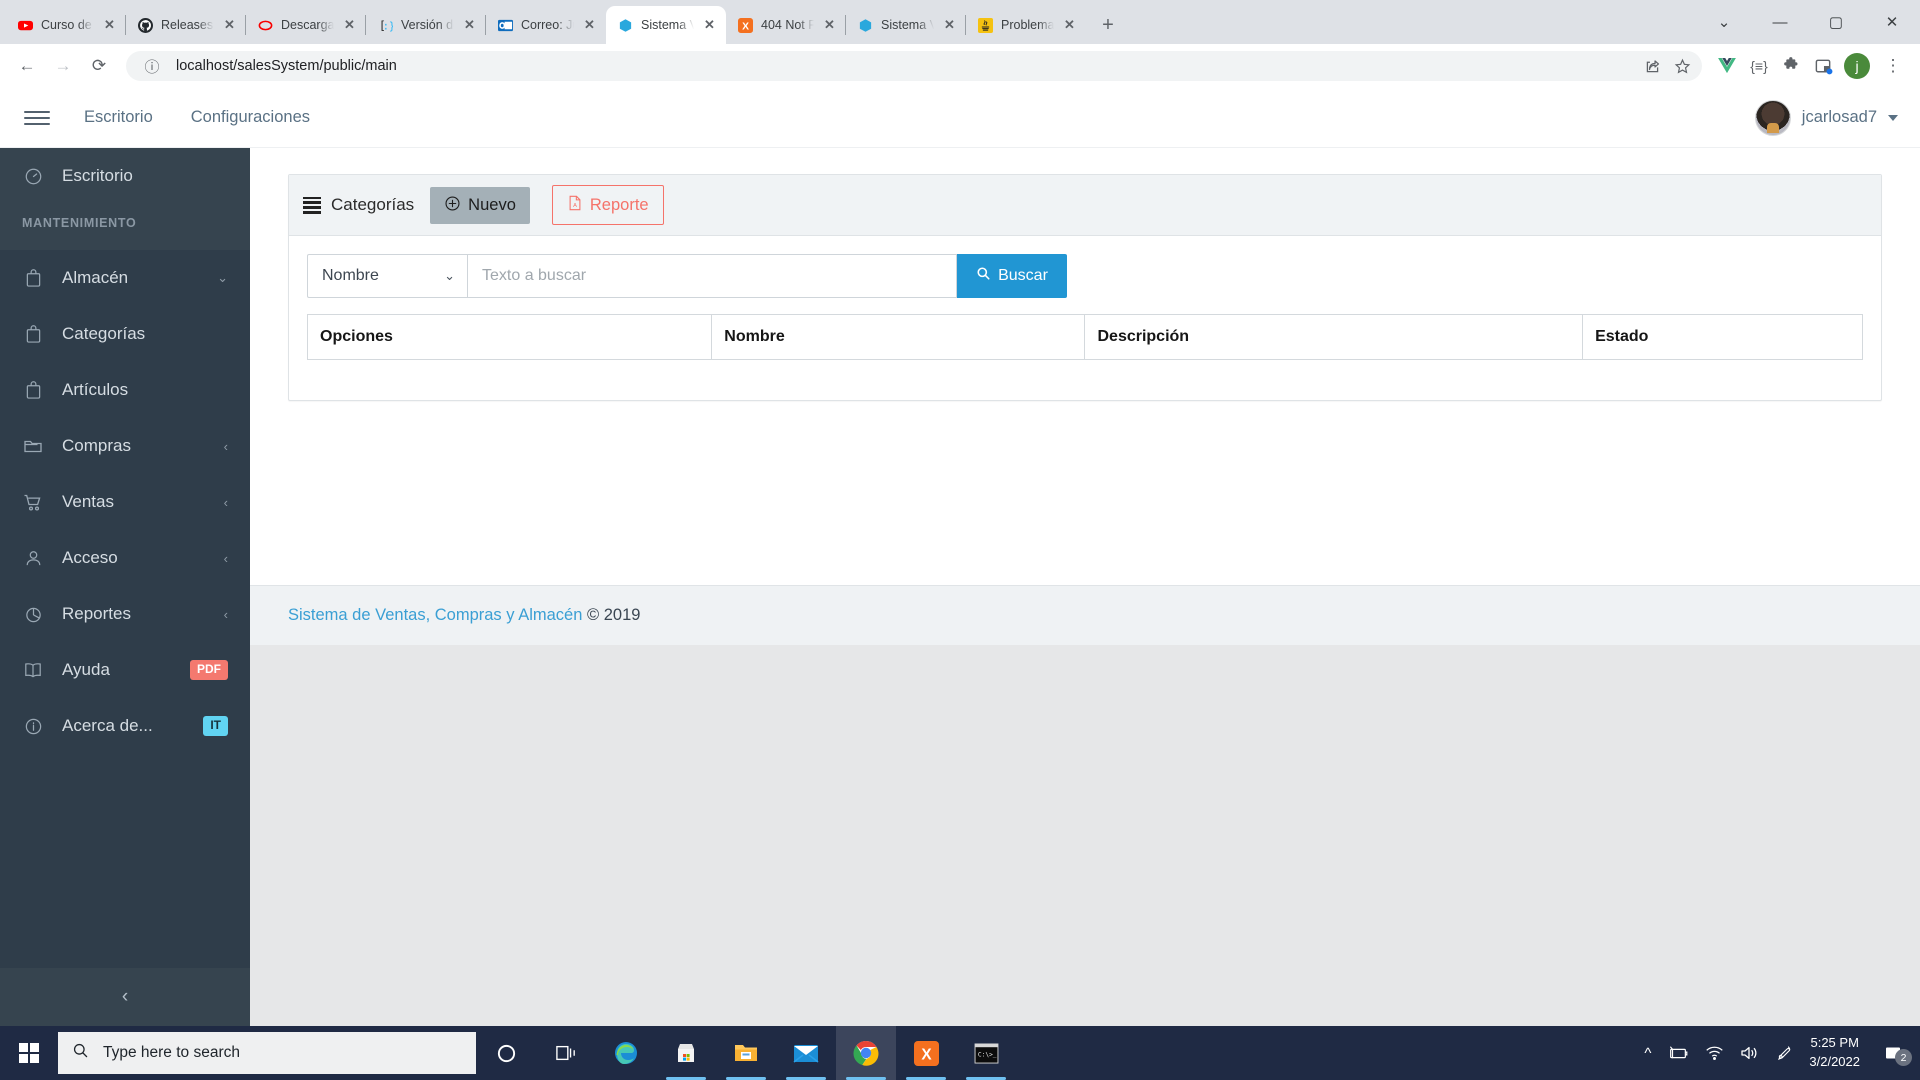 This screenshot has width=1920, height=1080. What do you see at coordinates (1647, 1053) in the screenshot?
I see `show-hidden-icons-button: ^` at bounding box center [1647, 1053].